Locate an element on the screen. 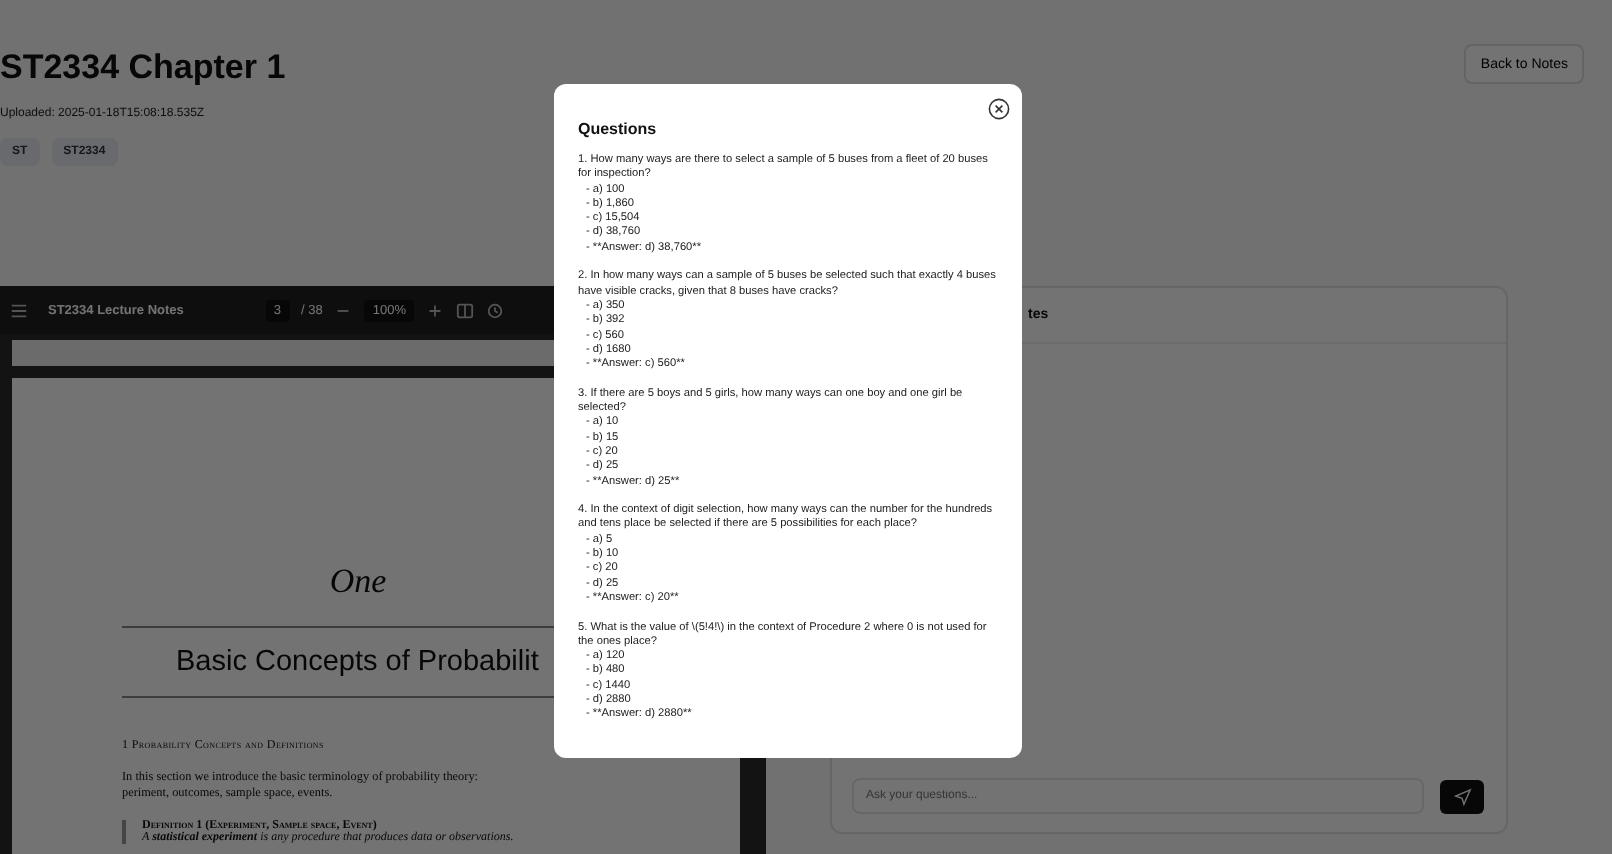 This screenshot has width=1612, height=854. send-button is located at coordinates (1462, 796).